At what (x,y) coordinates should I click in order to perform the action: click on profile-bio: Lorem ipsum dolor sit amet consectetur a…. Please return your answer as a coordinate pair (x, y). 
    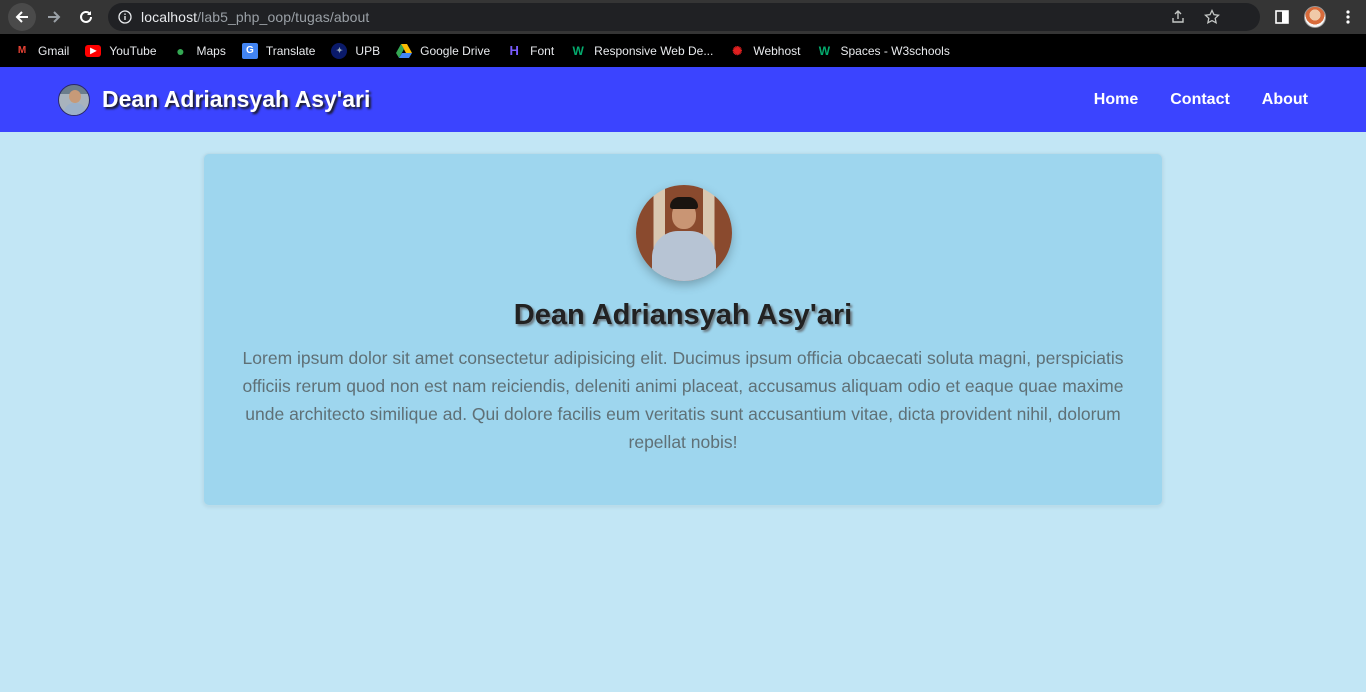
    Looking at the image, I should click on (683, 400).